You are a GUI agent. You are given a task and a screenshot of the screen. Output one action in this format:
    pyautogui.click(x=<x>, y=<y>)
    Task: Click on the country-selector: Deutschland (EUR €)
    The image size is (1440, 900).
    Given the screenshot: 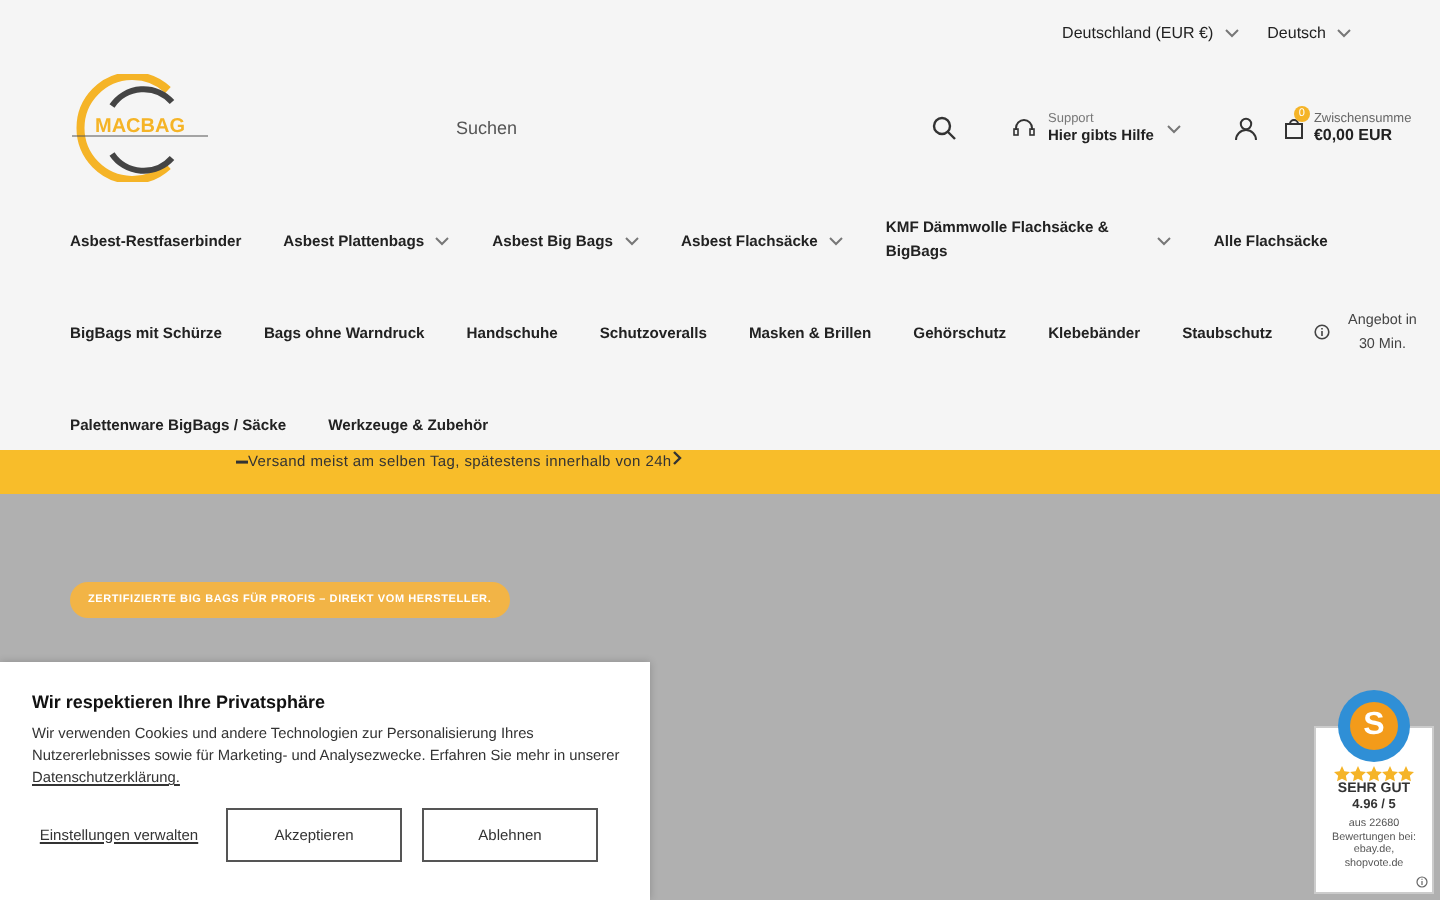 What is the action you would take?
    pyautogui.click(x=1151, y=32)
    